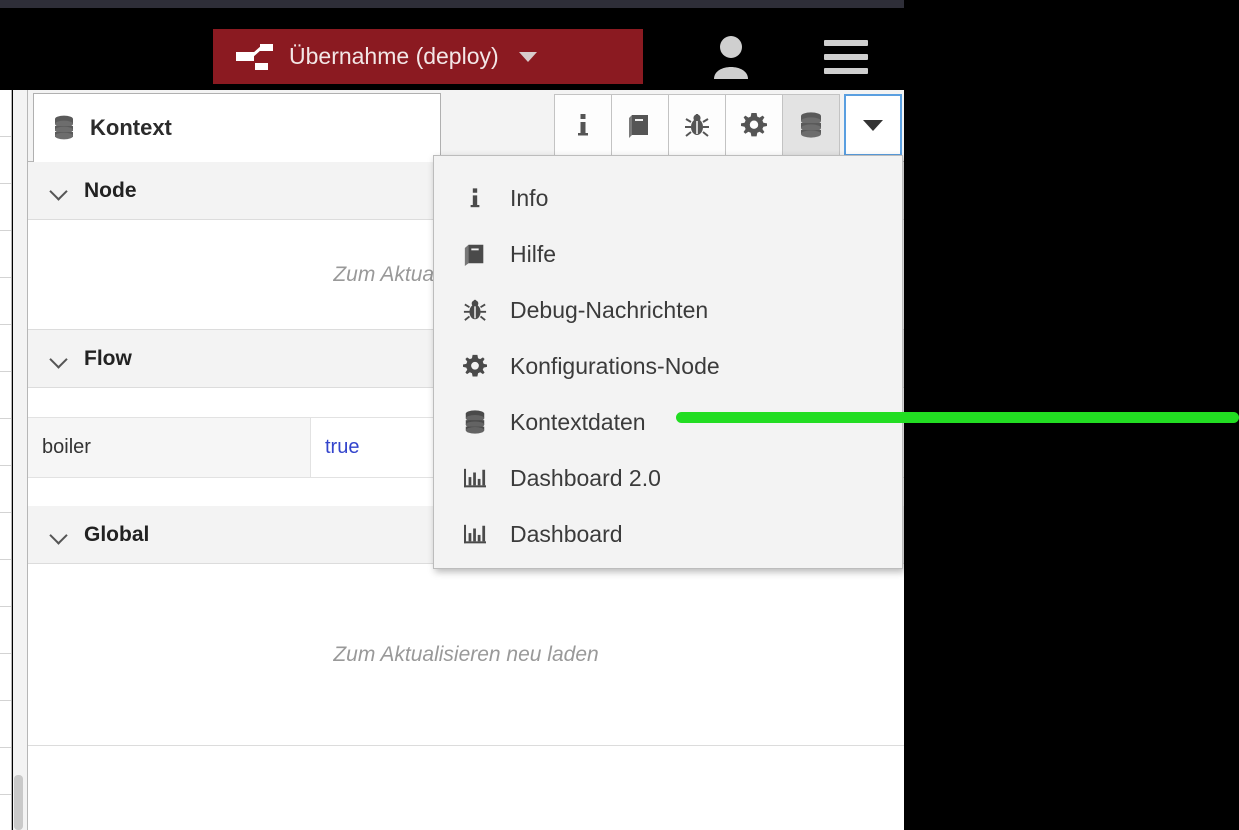 The width and height of the screenshot is (1239, 830). I want to click on empty-message: Zum Aktualisieren neu laden, so click(466, 654).